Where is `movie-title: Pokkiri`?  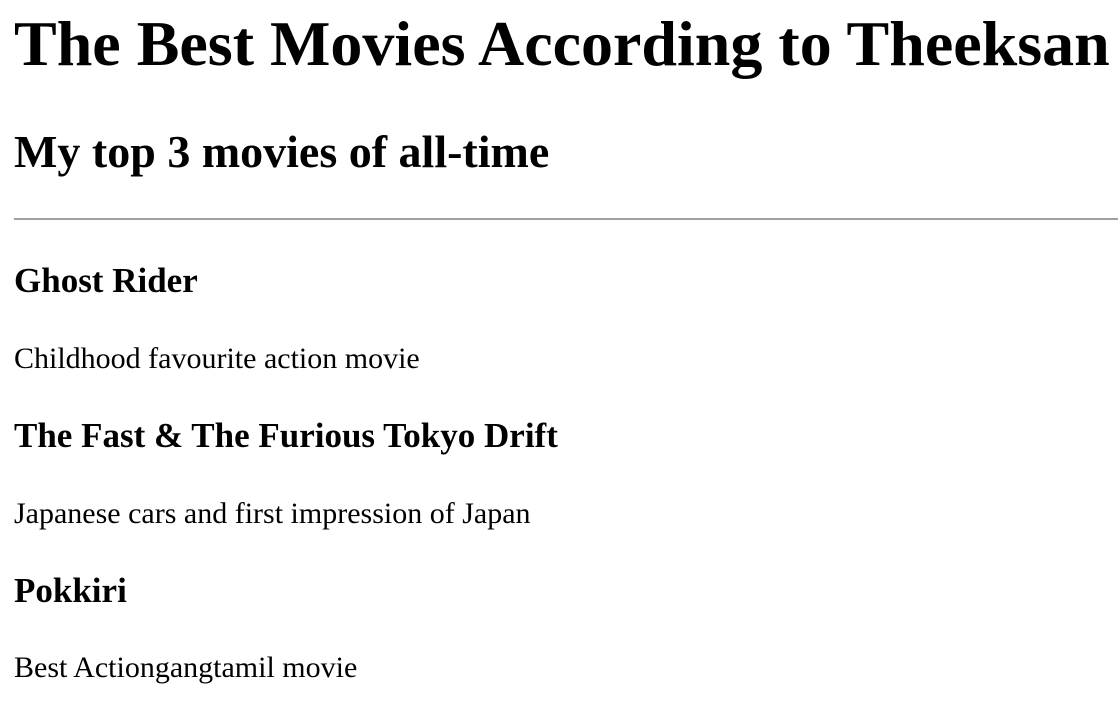
movie-title: Pokkiri is located at coordinates (70, 590).